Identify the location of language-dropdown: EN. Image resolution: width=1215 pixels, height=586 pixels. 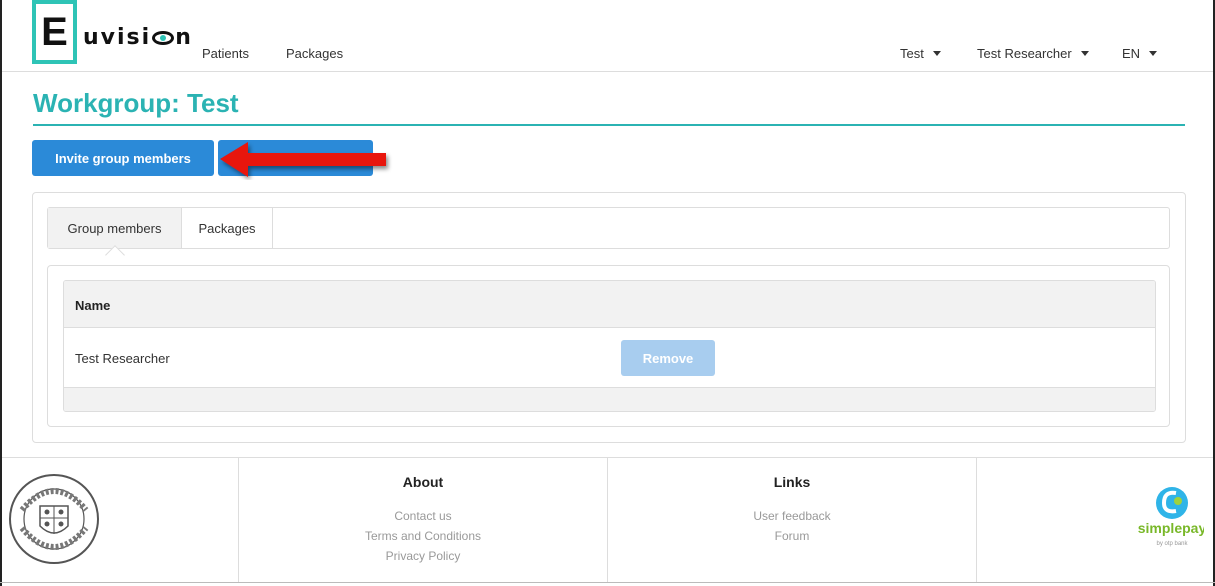
(1140, 53).